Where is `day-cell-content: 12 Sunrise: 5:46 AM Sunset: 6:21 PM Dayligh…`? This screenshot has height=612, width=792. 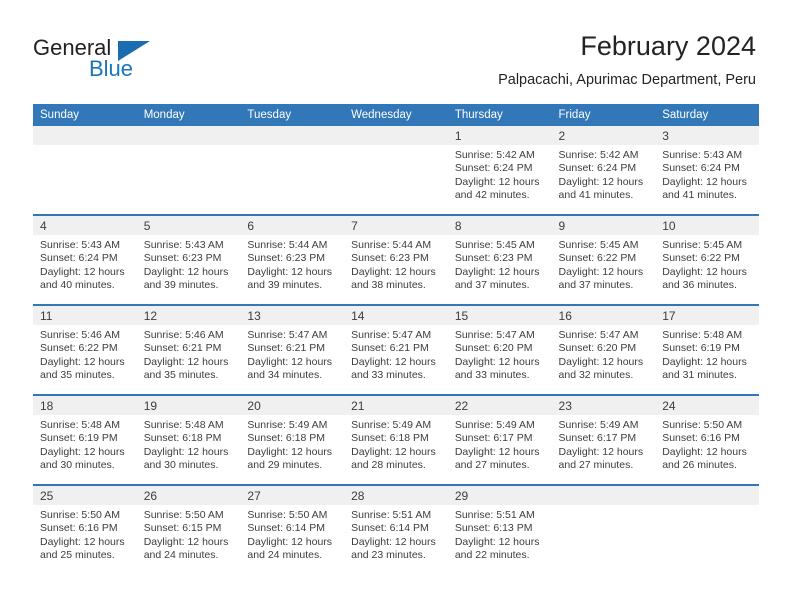
day-cell-content: 12 Sunrise: 5:46 AM Sunset: 6:21 PM Dayligh… is located at coordinates (188, 350).